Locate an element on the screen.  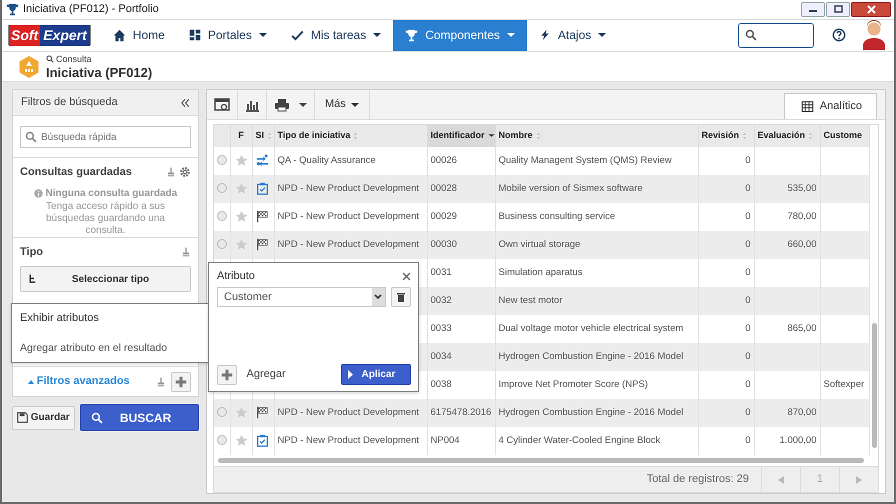
add-filter-button is located at coordinates (181, 382).